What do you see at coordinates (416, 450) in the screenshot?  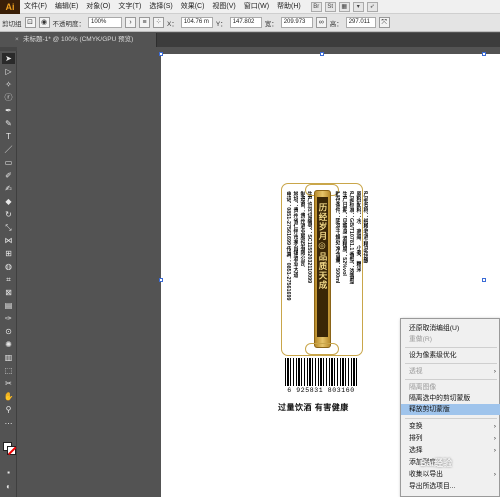 I see `menu-item-select-label: 选择` at bounding box center [416, 450].